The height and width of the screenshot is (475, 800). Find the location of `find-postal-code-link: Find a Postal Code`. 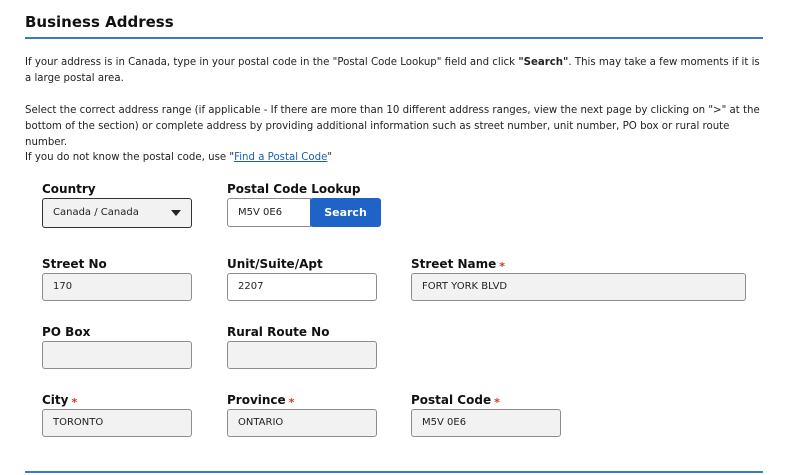

find-postal-code-link: Find a Postal Code is located at coordinates (280, 157).